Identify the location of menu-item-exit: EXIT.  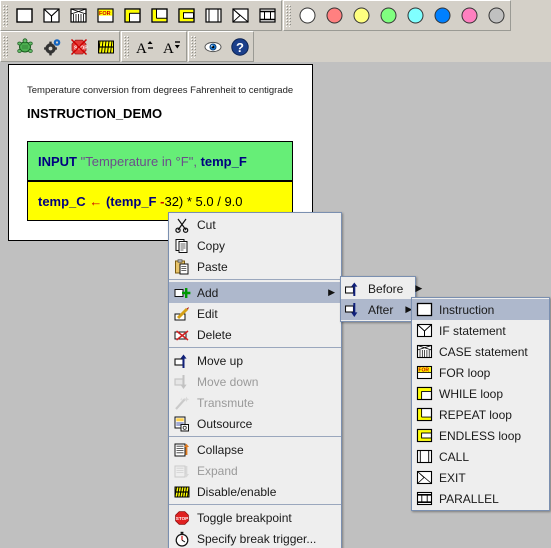
(480, 477).